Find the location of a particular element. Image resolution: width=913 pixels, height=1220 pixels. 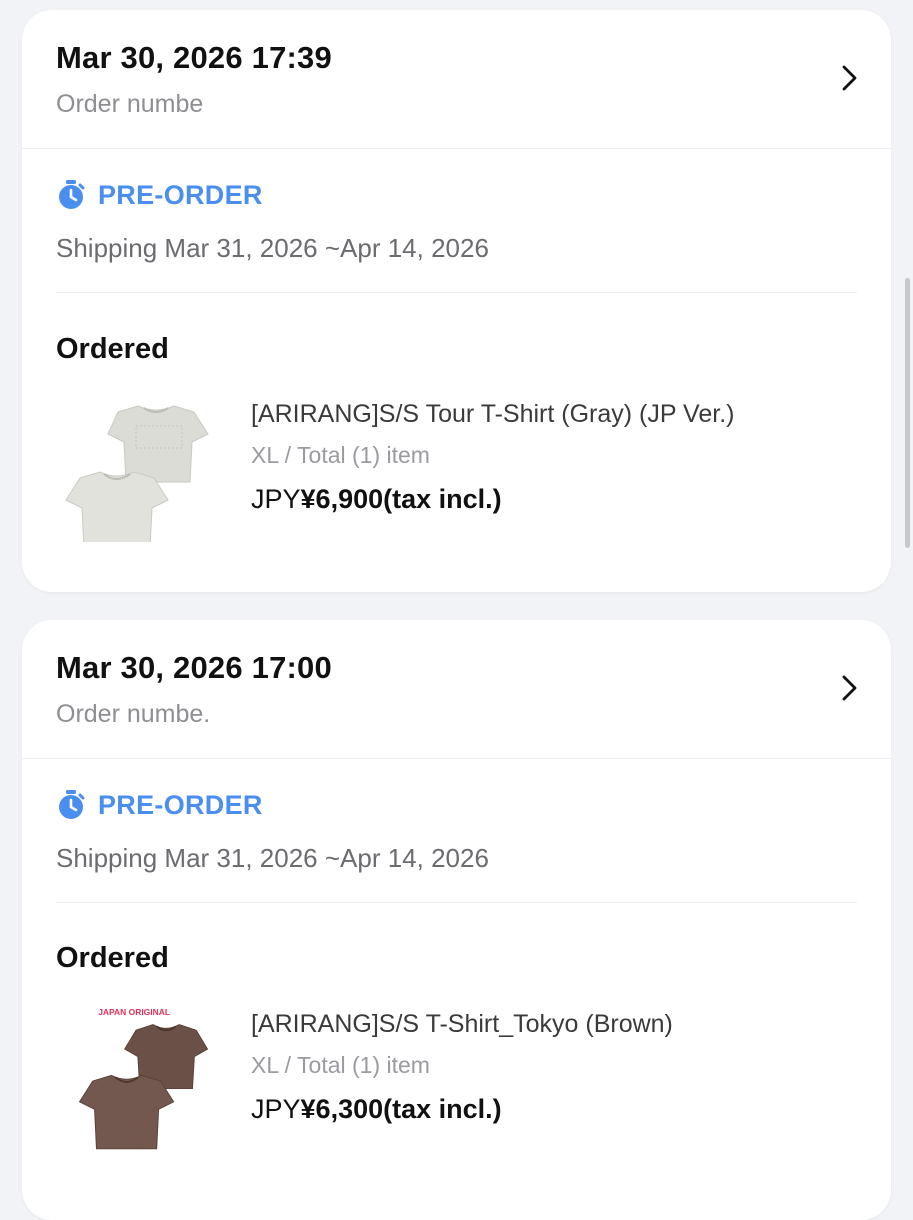

product-price: JPY¥6,300(tax incl.) is located at coordinates (376, 1109).